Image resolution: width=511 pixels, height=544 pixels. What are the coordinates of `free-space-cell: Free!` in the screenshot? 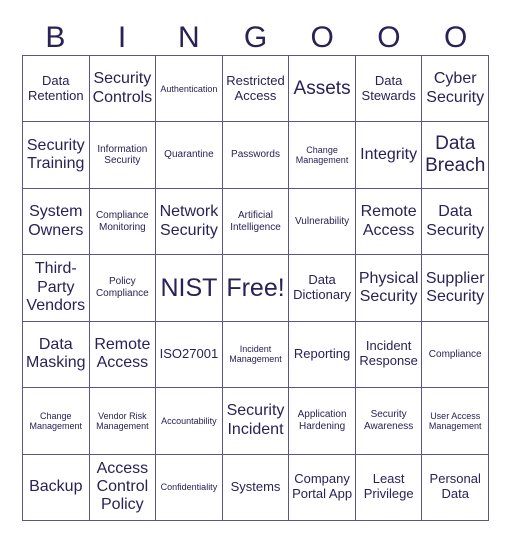 It's located at (256, 288).